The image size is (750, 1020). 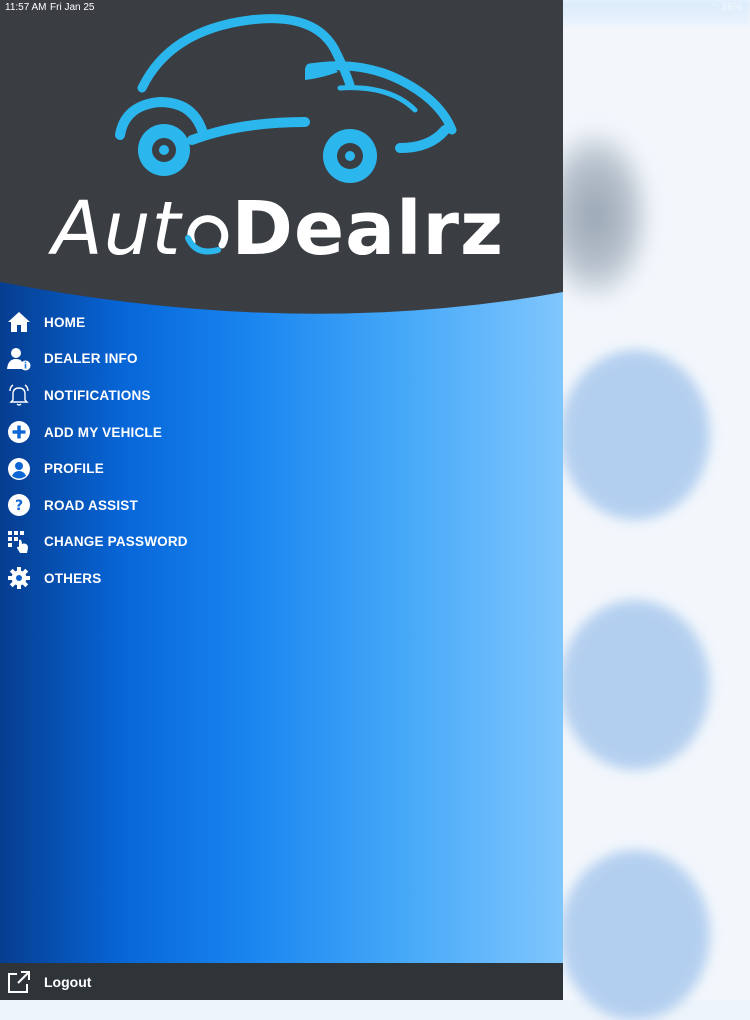 I want to click on dealer-info-icon, so click(x=19, y=359).